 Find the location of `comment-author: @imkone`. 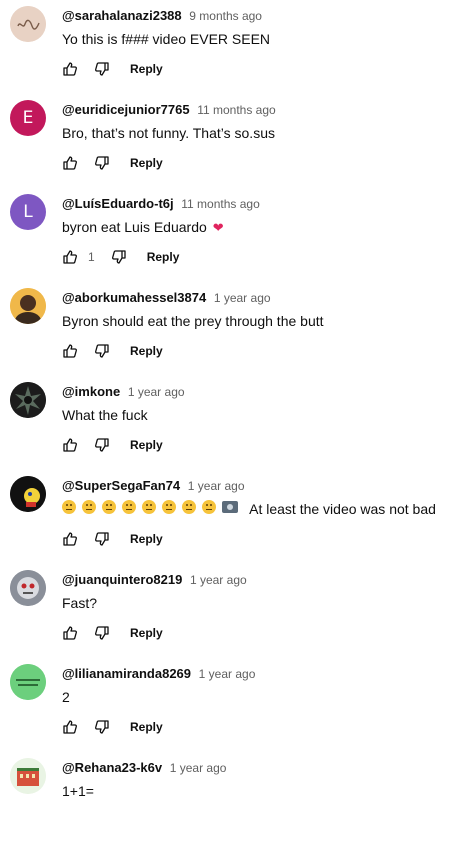

comment-author: @imkone is located at coordinates (91, 391).